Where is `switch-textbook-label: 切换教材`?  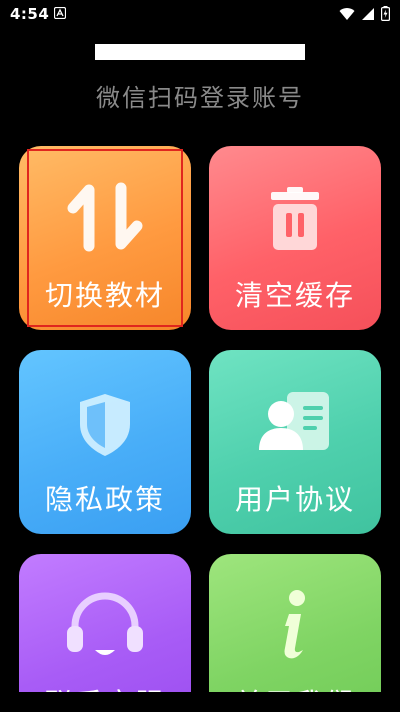 switch-textbook-label: 切换教材 is located at coordinates (104, 295).